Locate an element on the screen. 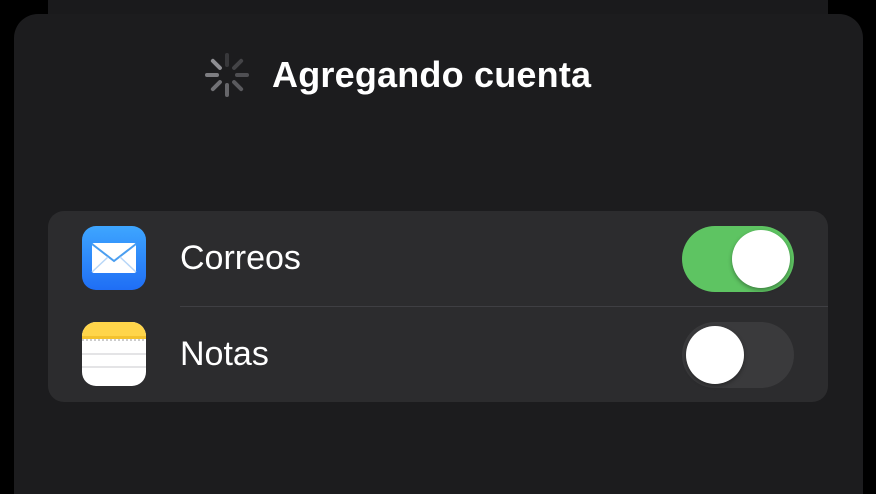 The height and width of the screenshot is (494, 876). activity-spinner-icon is located at coordinates (227, 75).